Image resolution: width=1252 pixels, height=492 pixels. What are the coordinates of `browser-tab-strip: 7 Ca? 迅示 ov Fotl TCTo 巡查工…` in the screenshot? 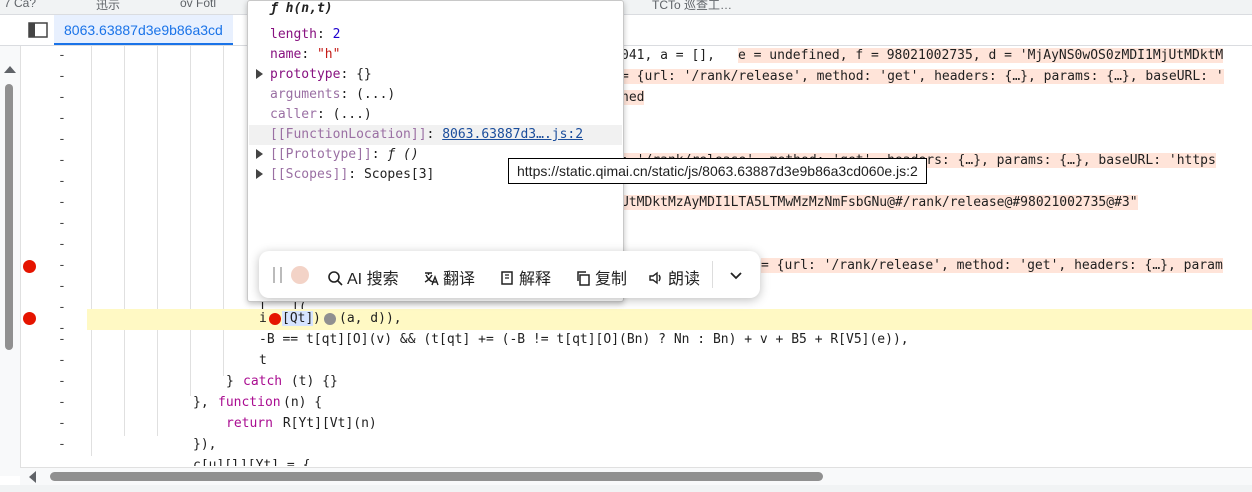 It's located at (626, 7).